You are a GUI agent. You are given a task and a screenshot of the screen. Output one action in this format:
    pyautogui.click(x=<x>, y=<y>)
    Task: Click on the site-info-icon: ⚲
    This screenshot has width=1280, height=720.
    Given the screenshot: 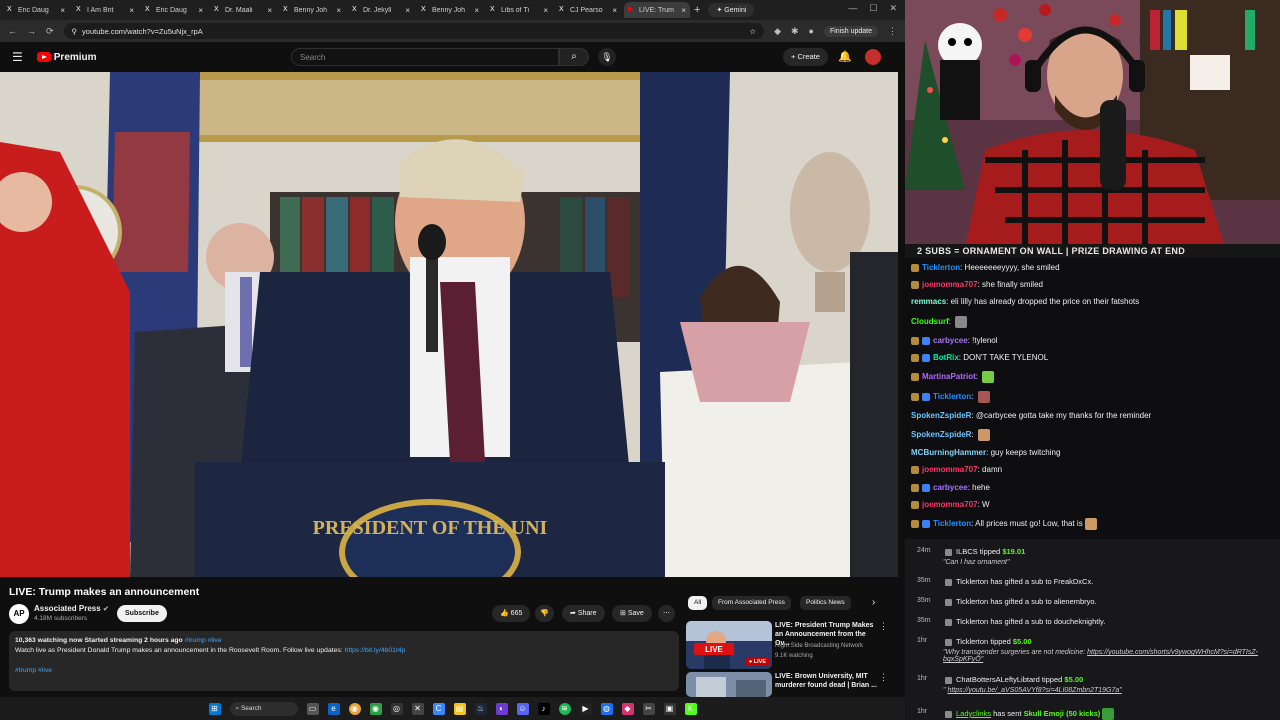 What is the action you would take?
    pyautogui.click(x=75, y=31)
    